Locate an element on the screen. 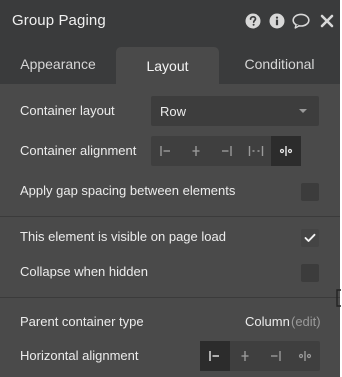 The height and width of the screenshot is (377, 342). tab-label: Appearance is located at coordinates (58, 64).